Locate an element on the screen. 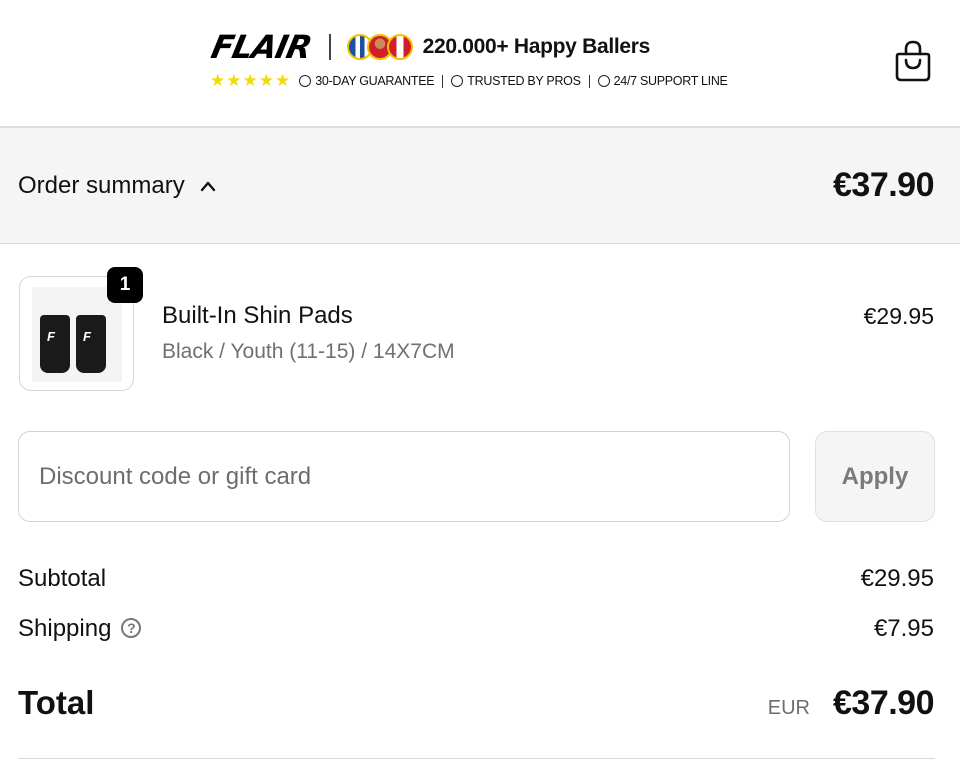 The image size is (960, 779). discount-code-input is located at coordinates (404, 476).